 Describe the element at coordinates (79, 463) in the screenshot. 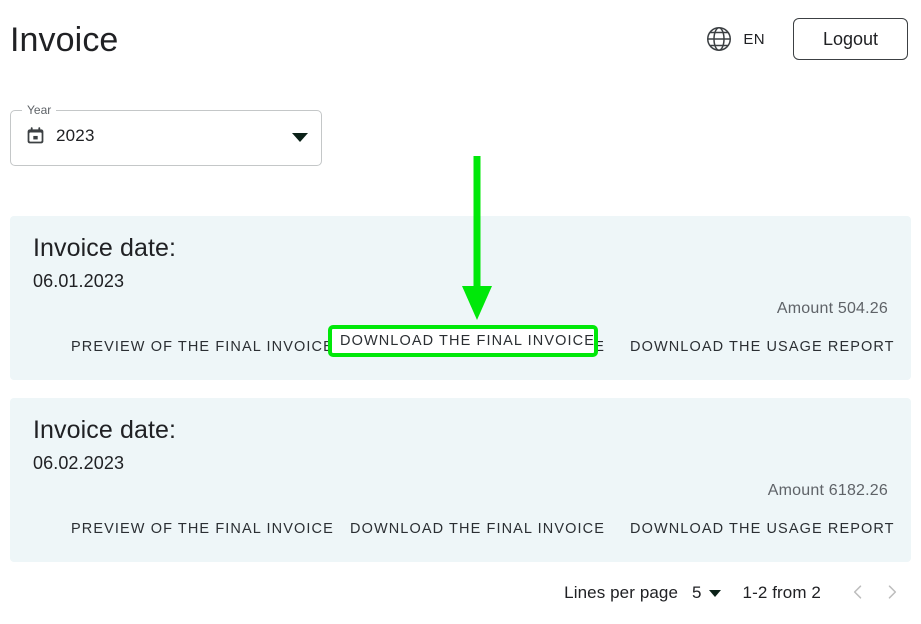

I see `invoice-date-value: 06.02.2023` at that location.